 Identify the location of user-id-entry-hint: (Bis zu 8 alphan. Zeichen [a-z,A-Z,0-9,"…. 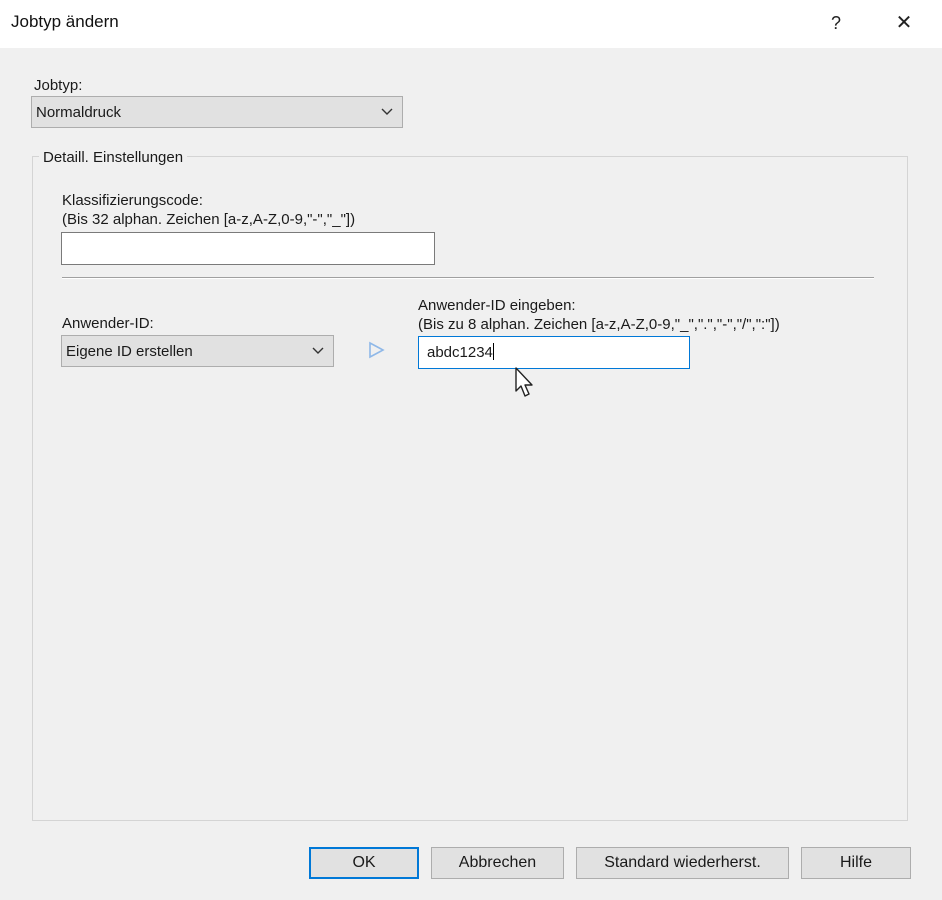
(599, 324).